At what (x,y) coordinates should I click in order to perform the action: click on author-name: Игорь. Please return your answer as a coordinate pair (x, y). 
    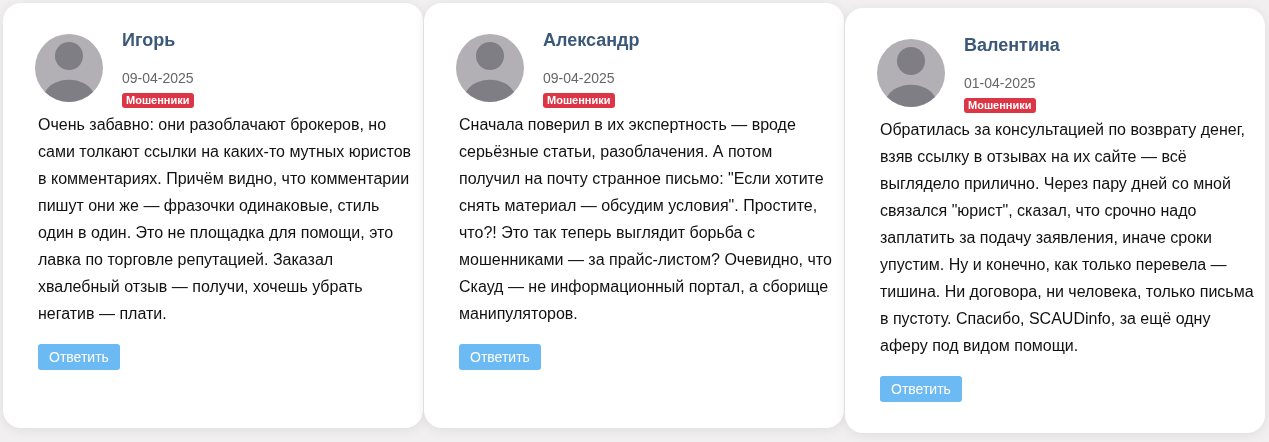
    Looking at the image, I should click on (149, 40).